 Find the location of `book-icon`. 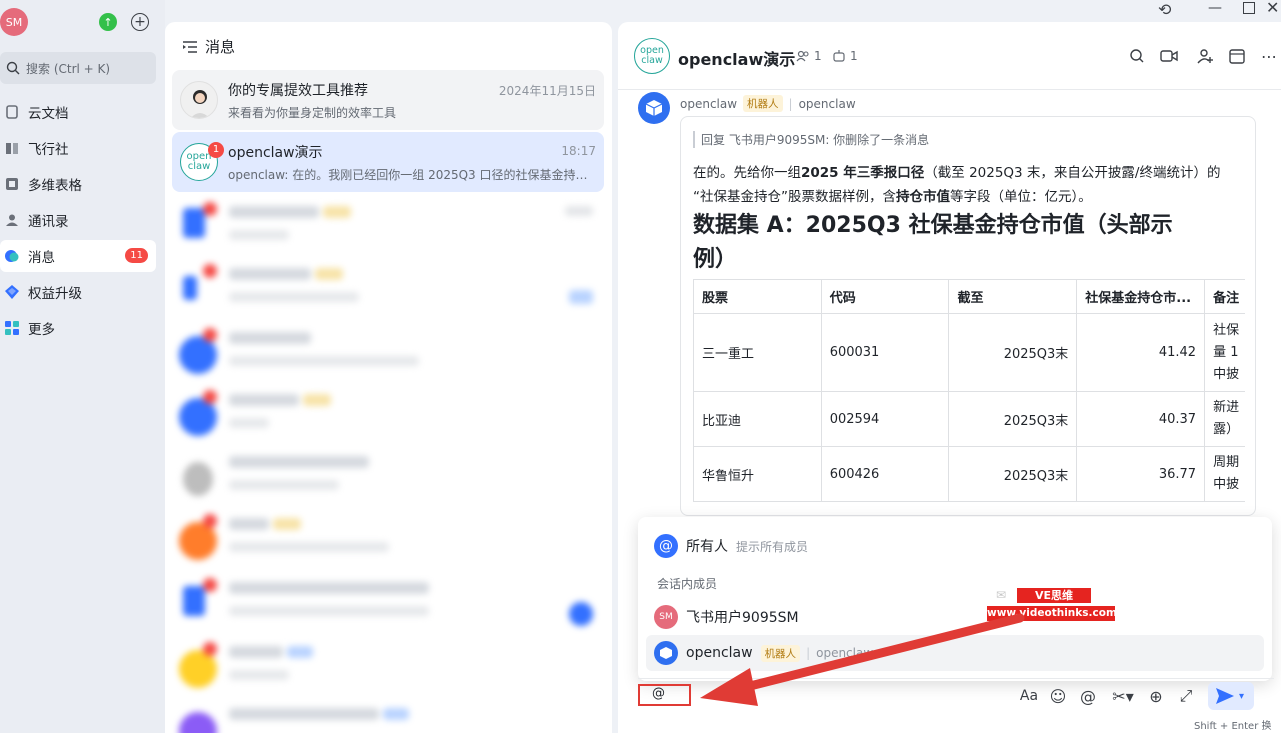

book-icon is located at coordinates (12, 148).